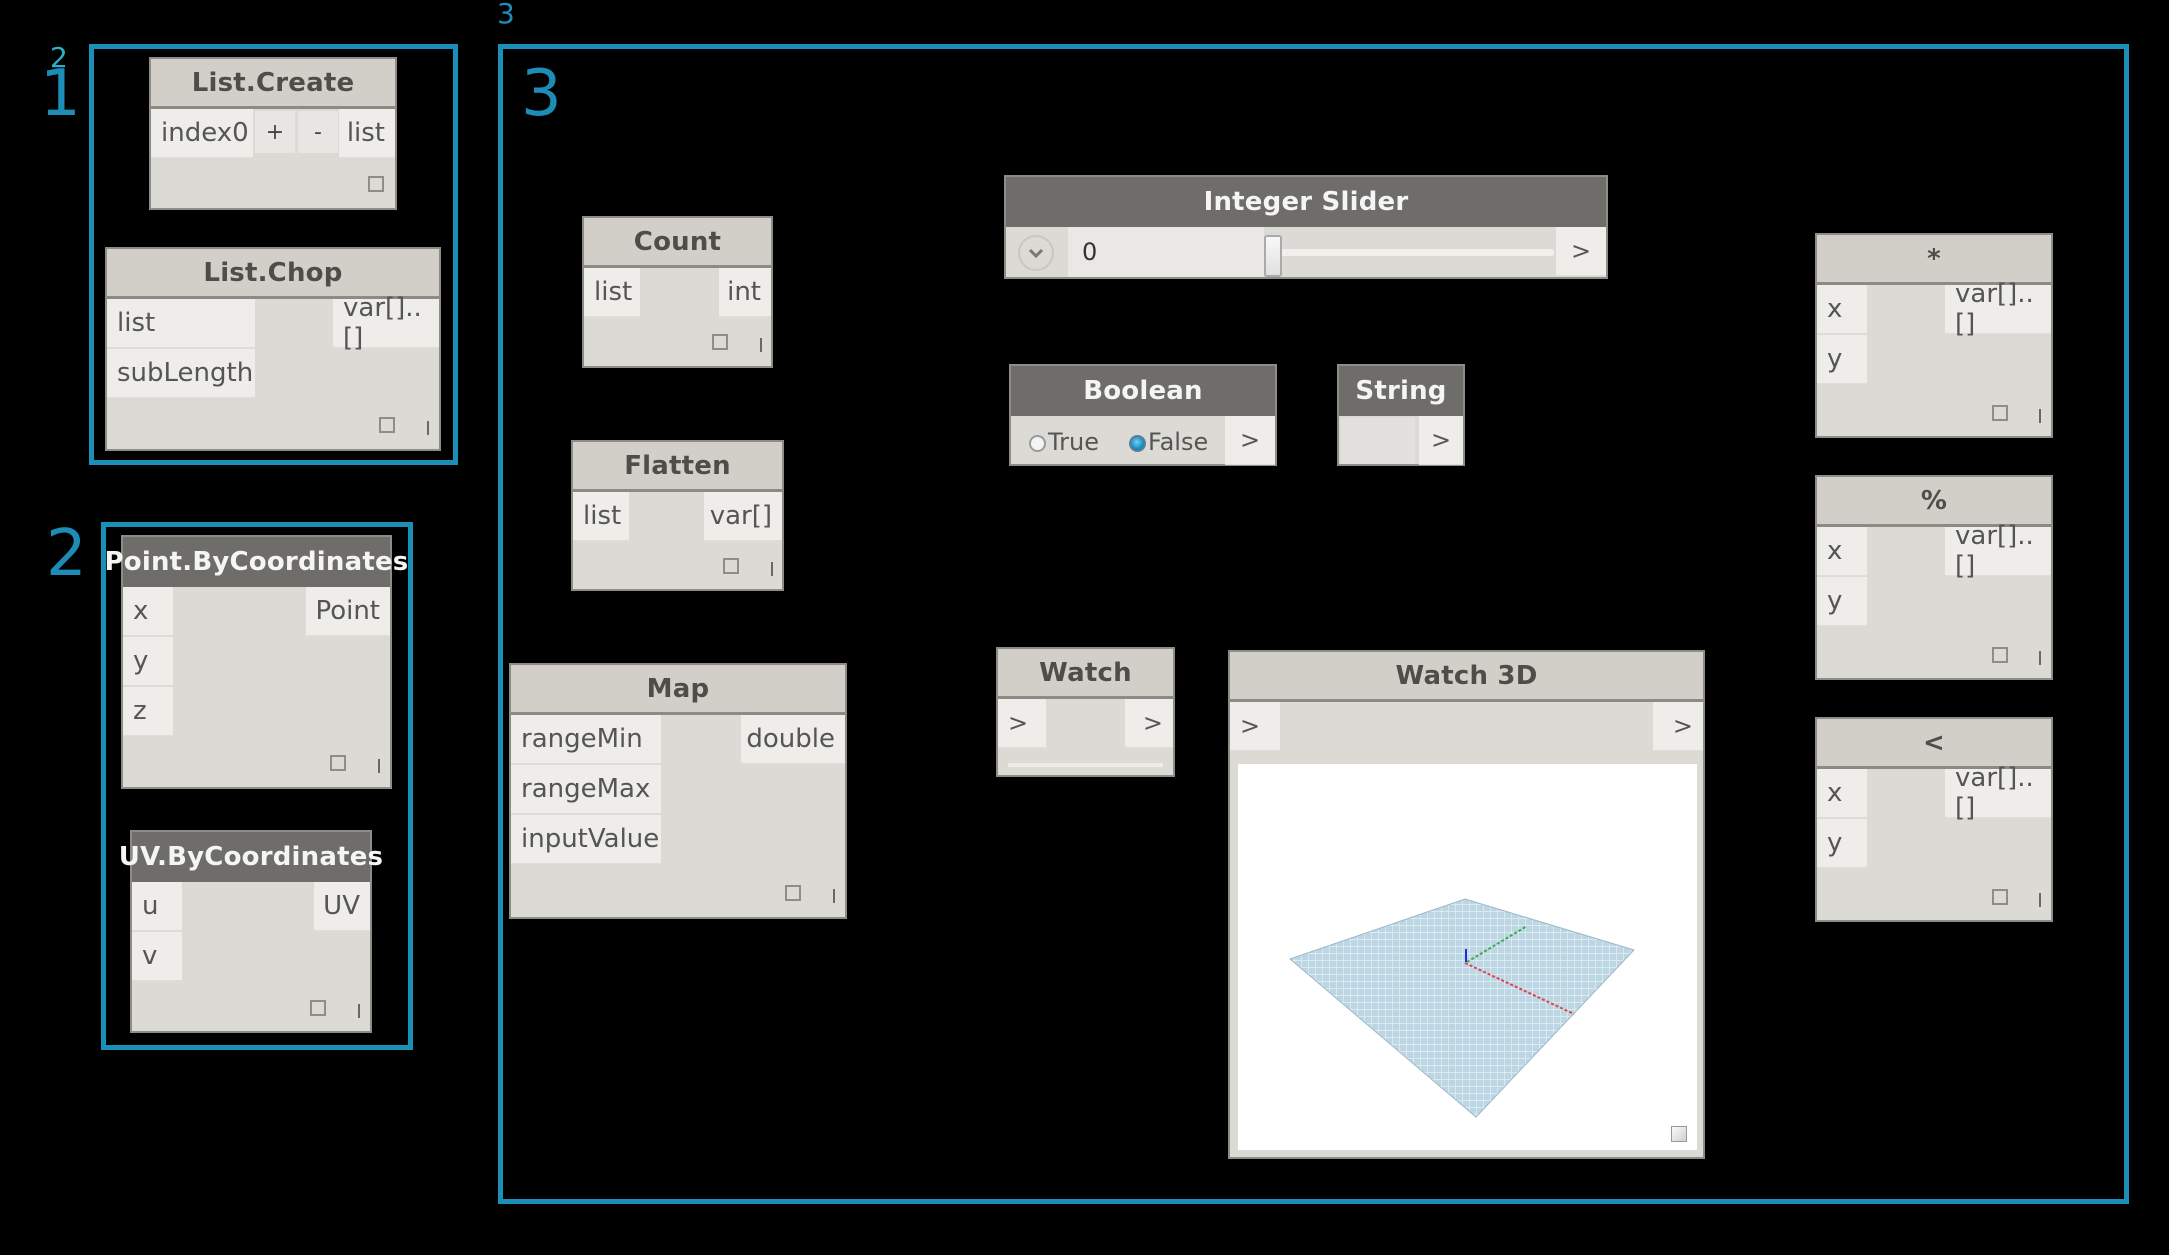 Image resolution: width=2169 pixels, height=1255 pixels. I want to click on node-list-create: List.Create index0 + - list, so click(273, 133).